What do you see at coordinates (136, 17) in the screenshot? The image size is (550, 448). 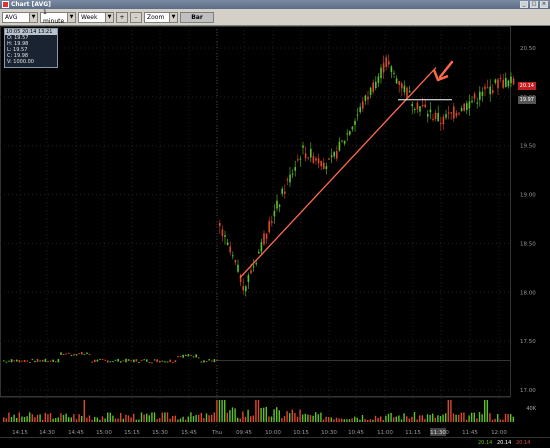 I see `zoom-out-button: -` at bounding box center [136, 17].